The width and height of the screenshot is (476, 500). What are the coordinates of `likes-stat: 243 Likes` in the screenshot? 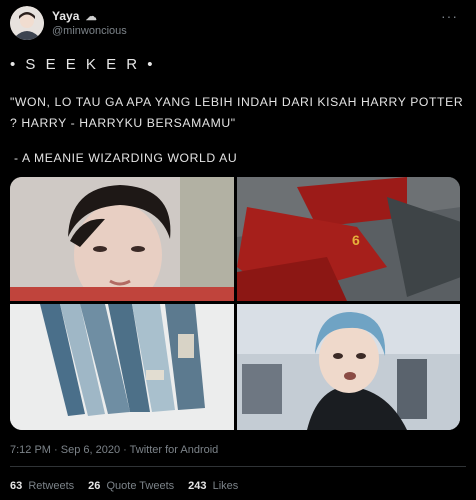 It's located at (213, 486).